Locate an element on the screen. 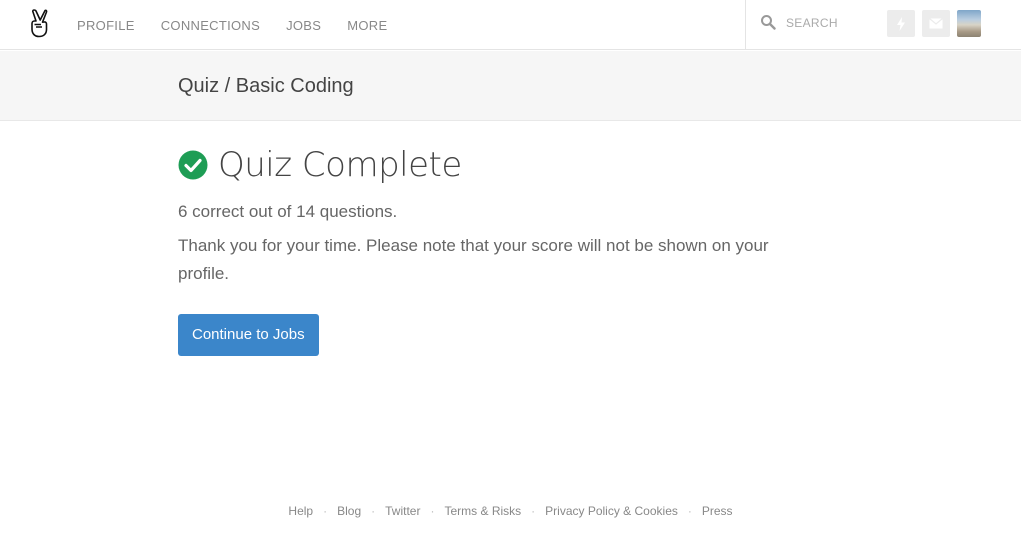 The width and height of the screenshot is (1021, 537). notifications-button is located at coordinates (901, 23).